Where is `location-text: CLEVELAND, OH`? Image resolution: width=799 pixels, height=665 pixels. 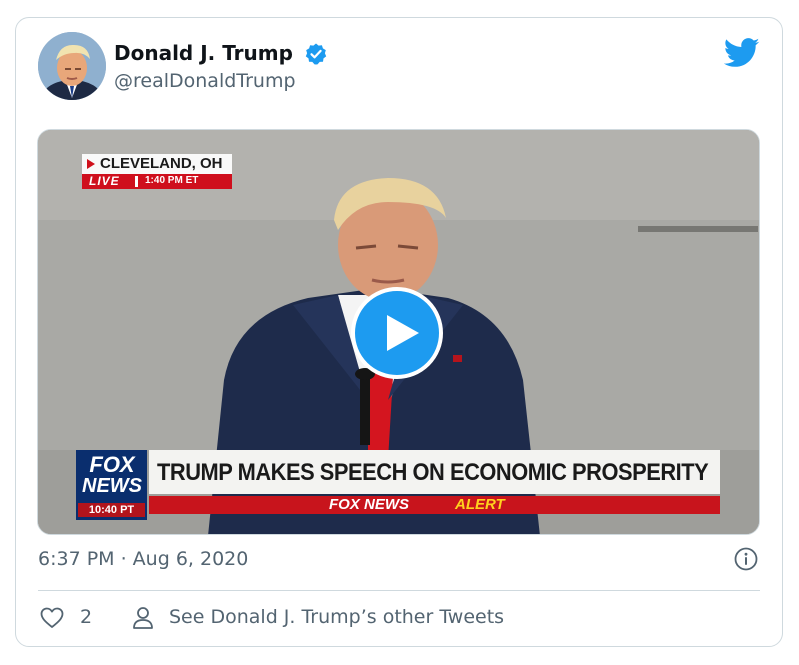 location-text: CLEVELAND, OH is located at coordinates (161, 163).